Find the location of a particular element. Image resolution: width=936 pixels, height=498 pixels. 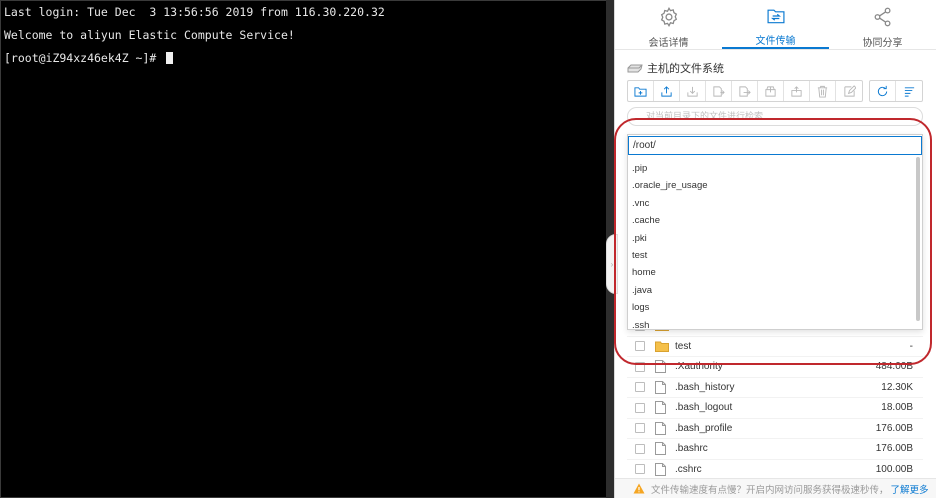

archive-icon is located at coordinates (770, 91).